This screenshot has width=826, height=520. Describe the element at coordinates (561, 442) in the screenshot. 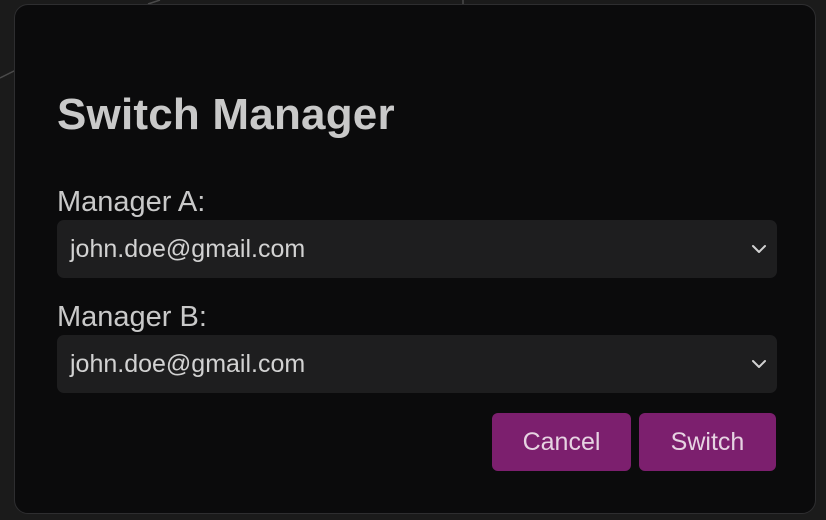

I see `cancel-button: Cancel` at that location.